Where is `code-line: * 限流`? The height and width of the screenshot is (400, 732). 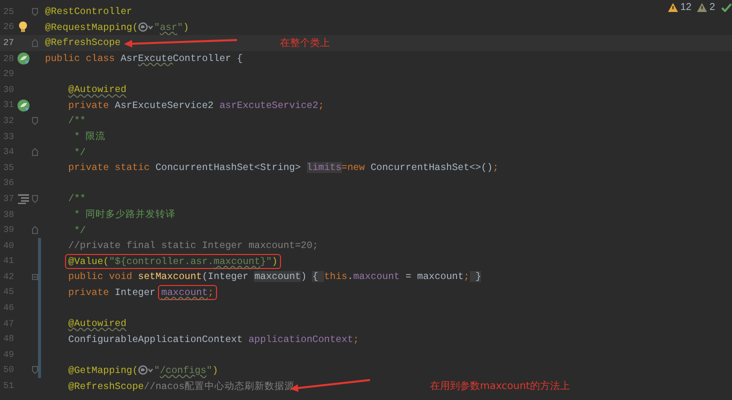 code-line: * 限流 is located at coordinates (90, 137).